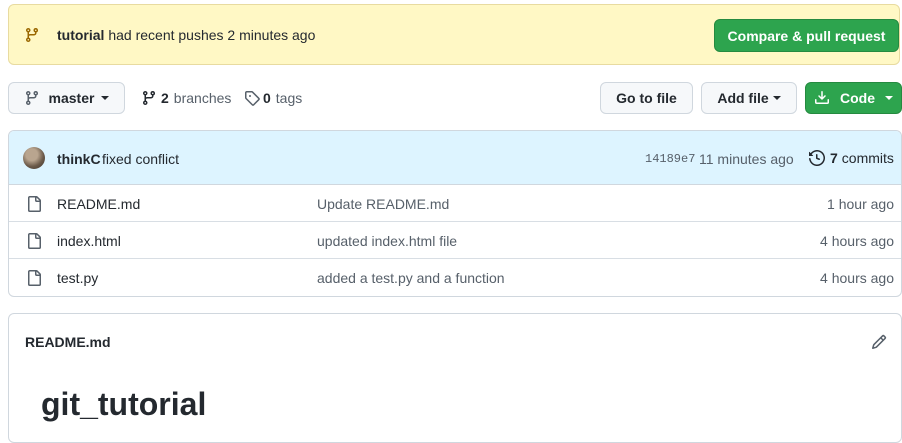  Describe the element at coordinates (806, 35) in the screenshot. I see `compare-pull-request-button: Compare & pull request` at that location.